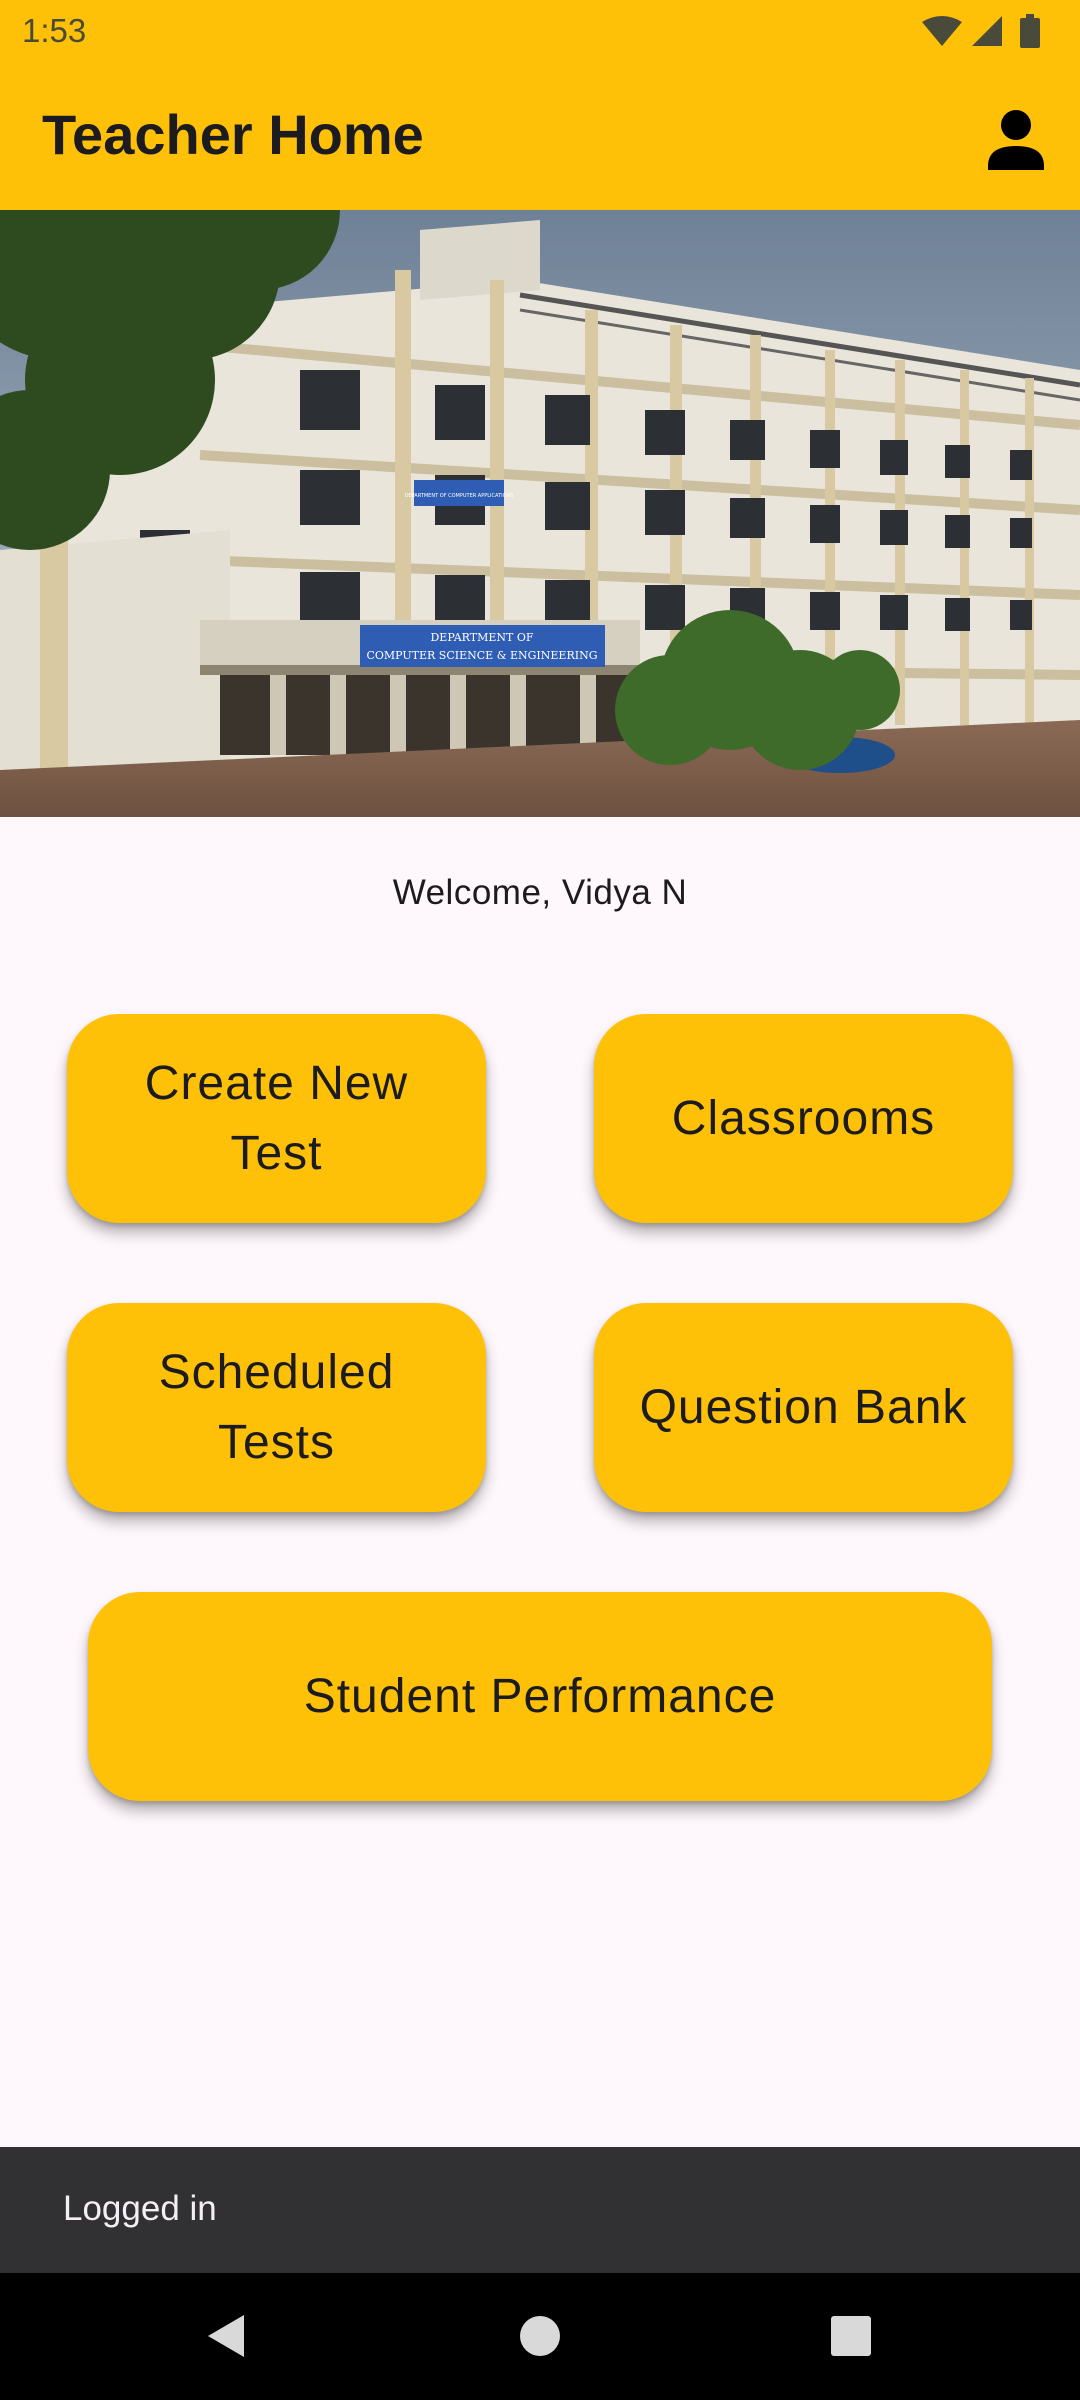 The height and width of the screenshot is (2400, 1080). I want to click on back-icon, so click(227, 2336).